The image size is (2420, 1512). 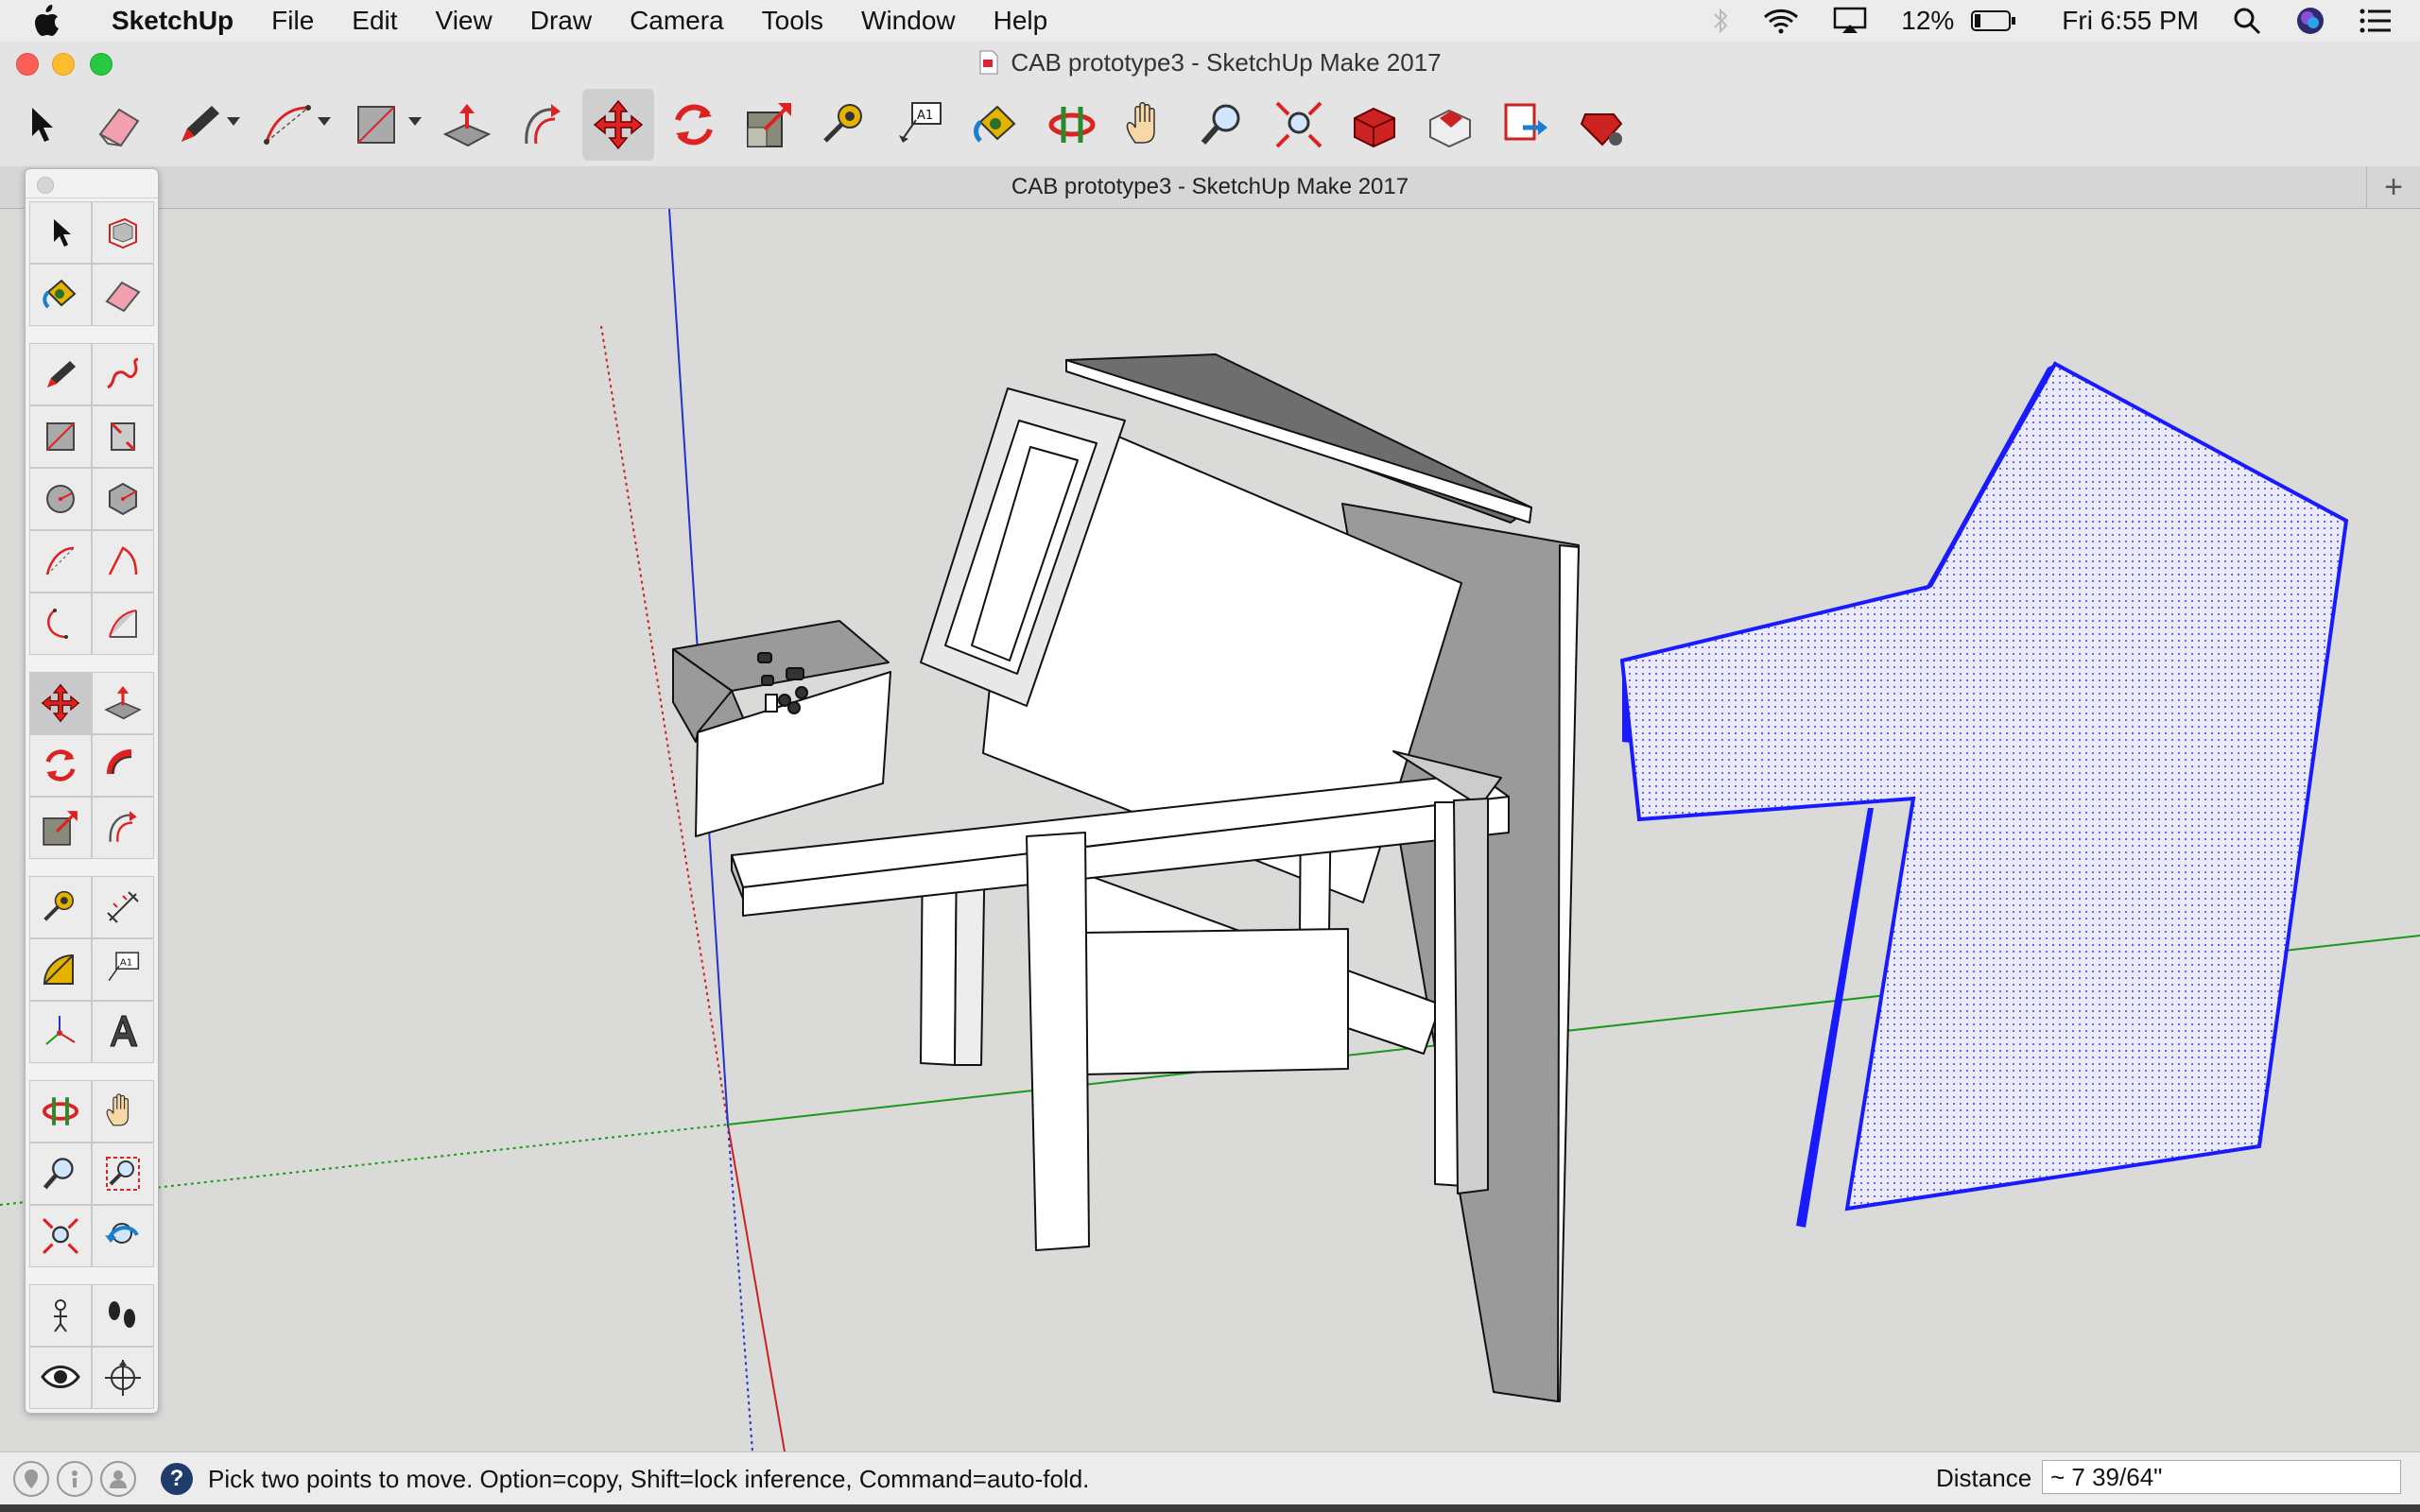 What do you see at coordinates (842, 123) in the screenshot?
I see `tape-measure-icon` at bounding box center [842, 123].